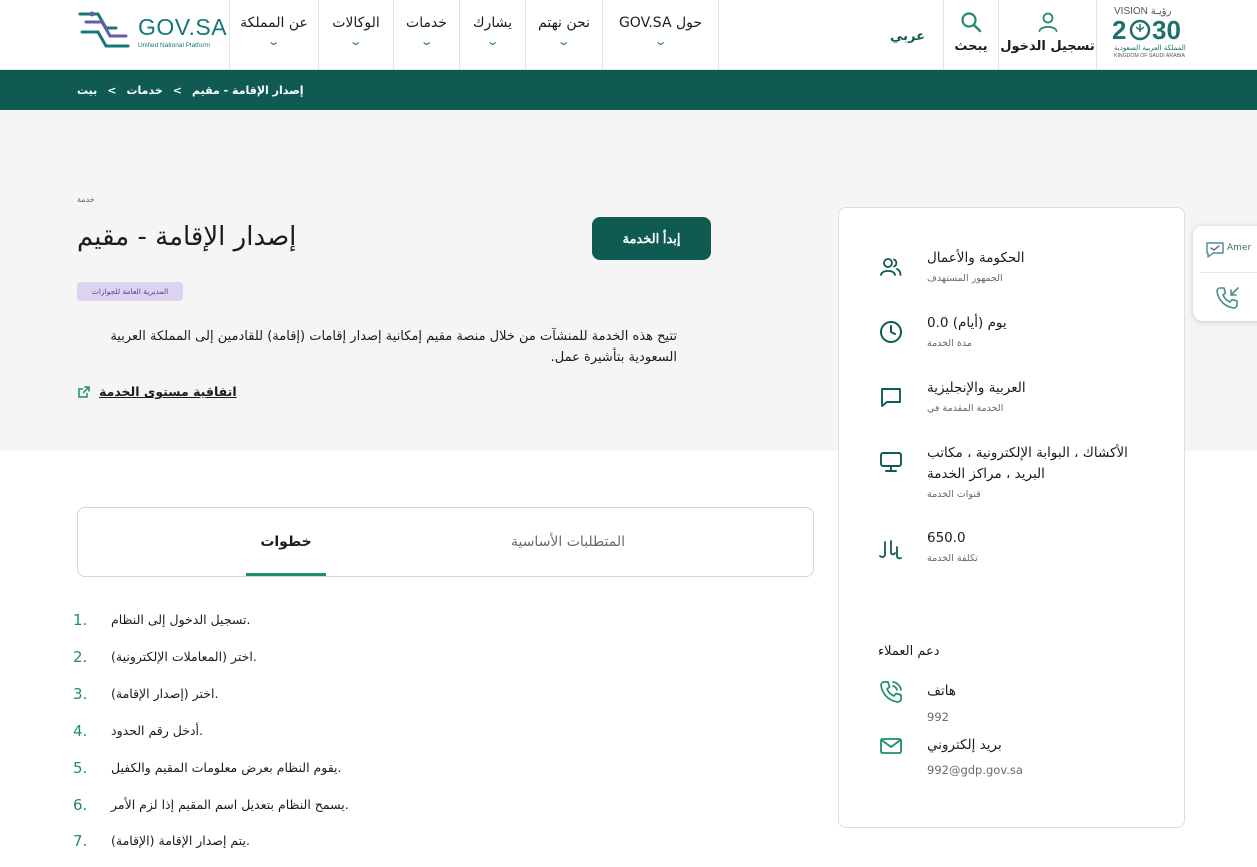 This screenshot has height=867, width=1257. I want to click on nav-label: خدمات, so click(426, 23).